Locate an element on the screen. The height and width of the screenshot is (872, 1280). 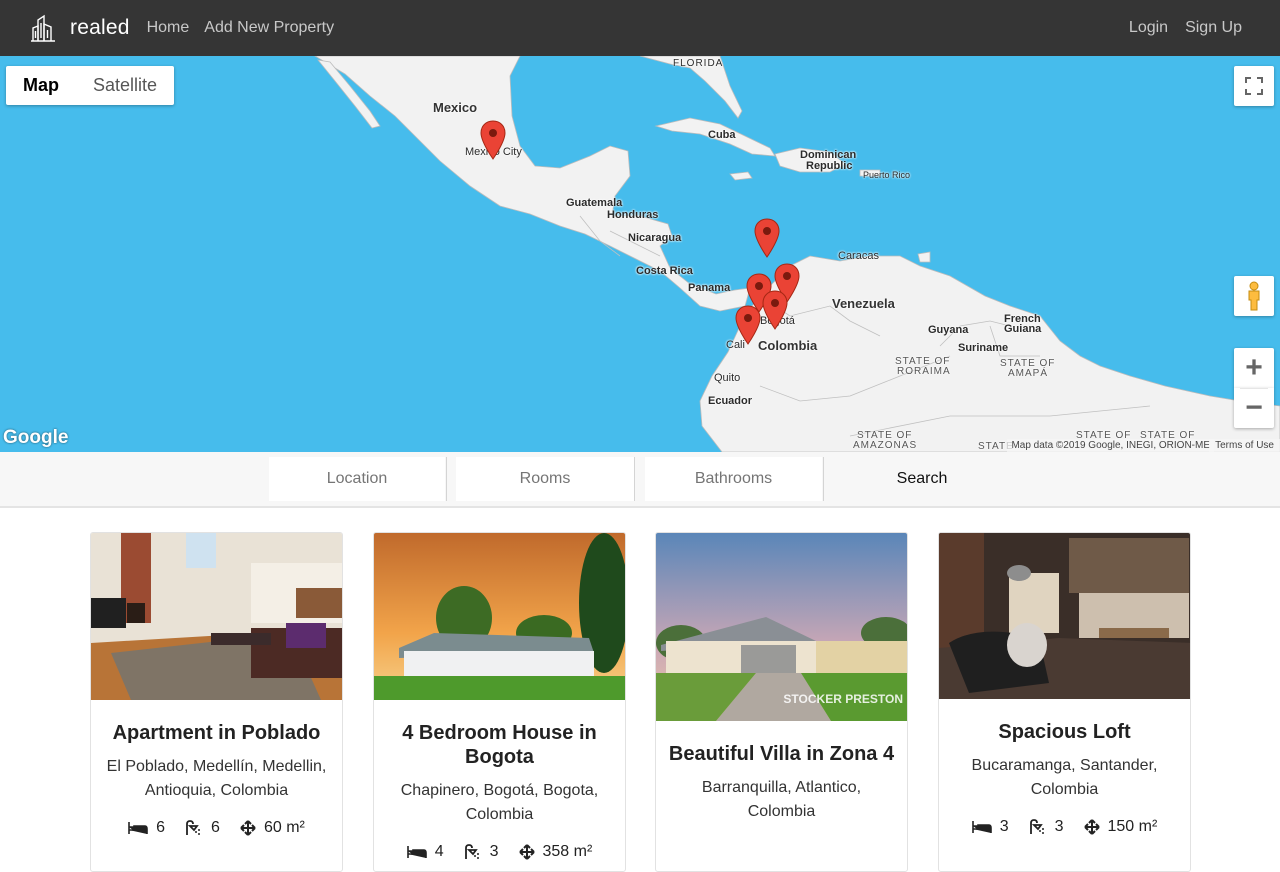
terms-of-use-link: Terms of Use is located at coordinates (1244, 445).